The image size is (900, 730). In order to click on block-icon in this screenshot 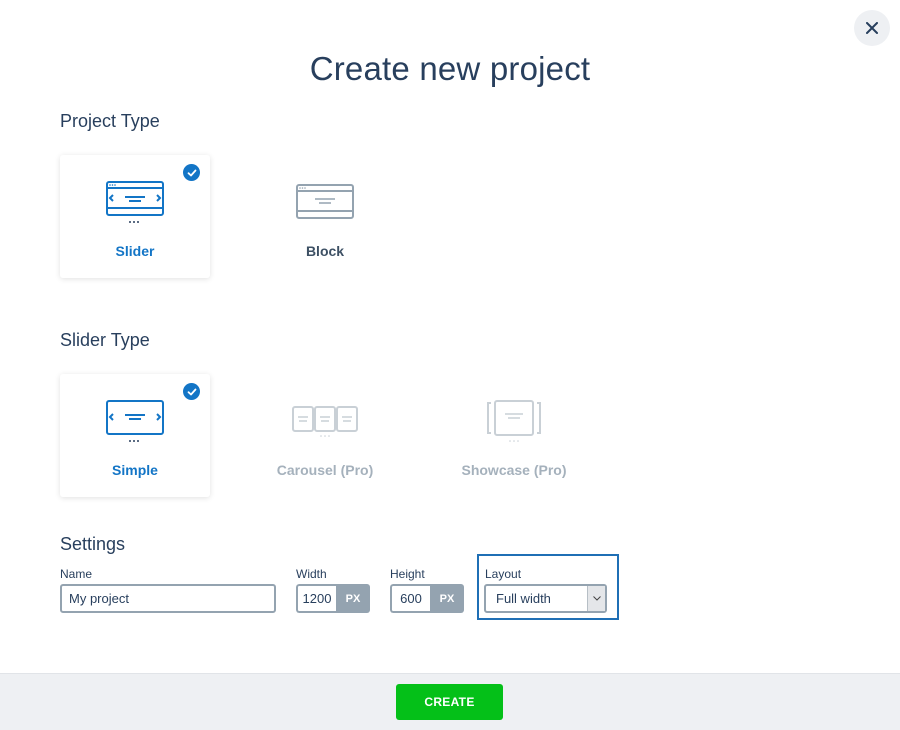, I will do `click(325, 201)`.